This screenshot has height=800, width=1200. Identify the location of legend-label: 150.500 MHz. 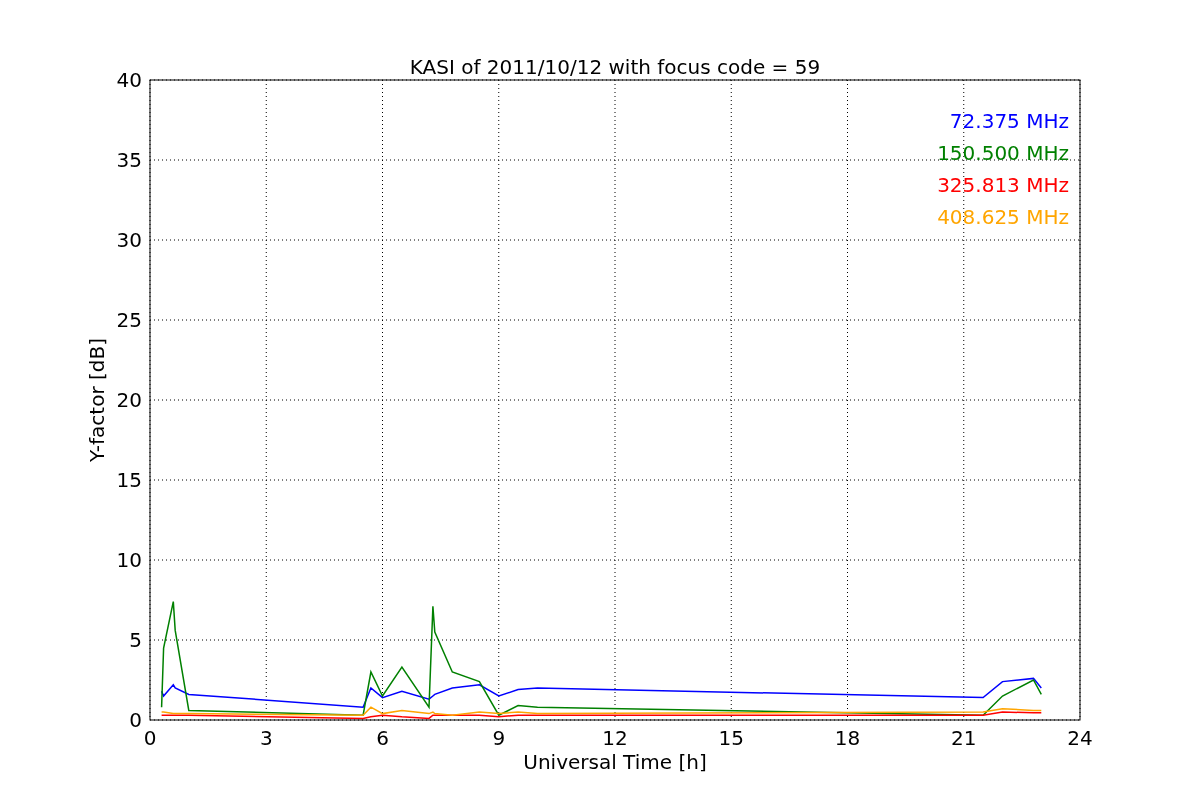
(1003, 153).